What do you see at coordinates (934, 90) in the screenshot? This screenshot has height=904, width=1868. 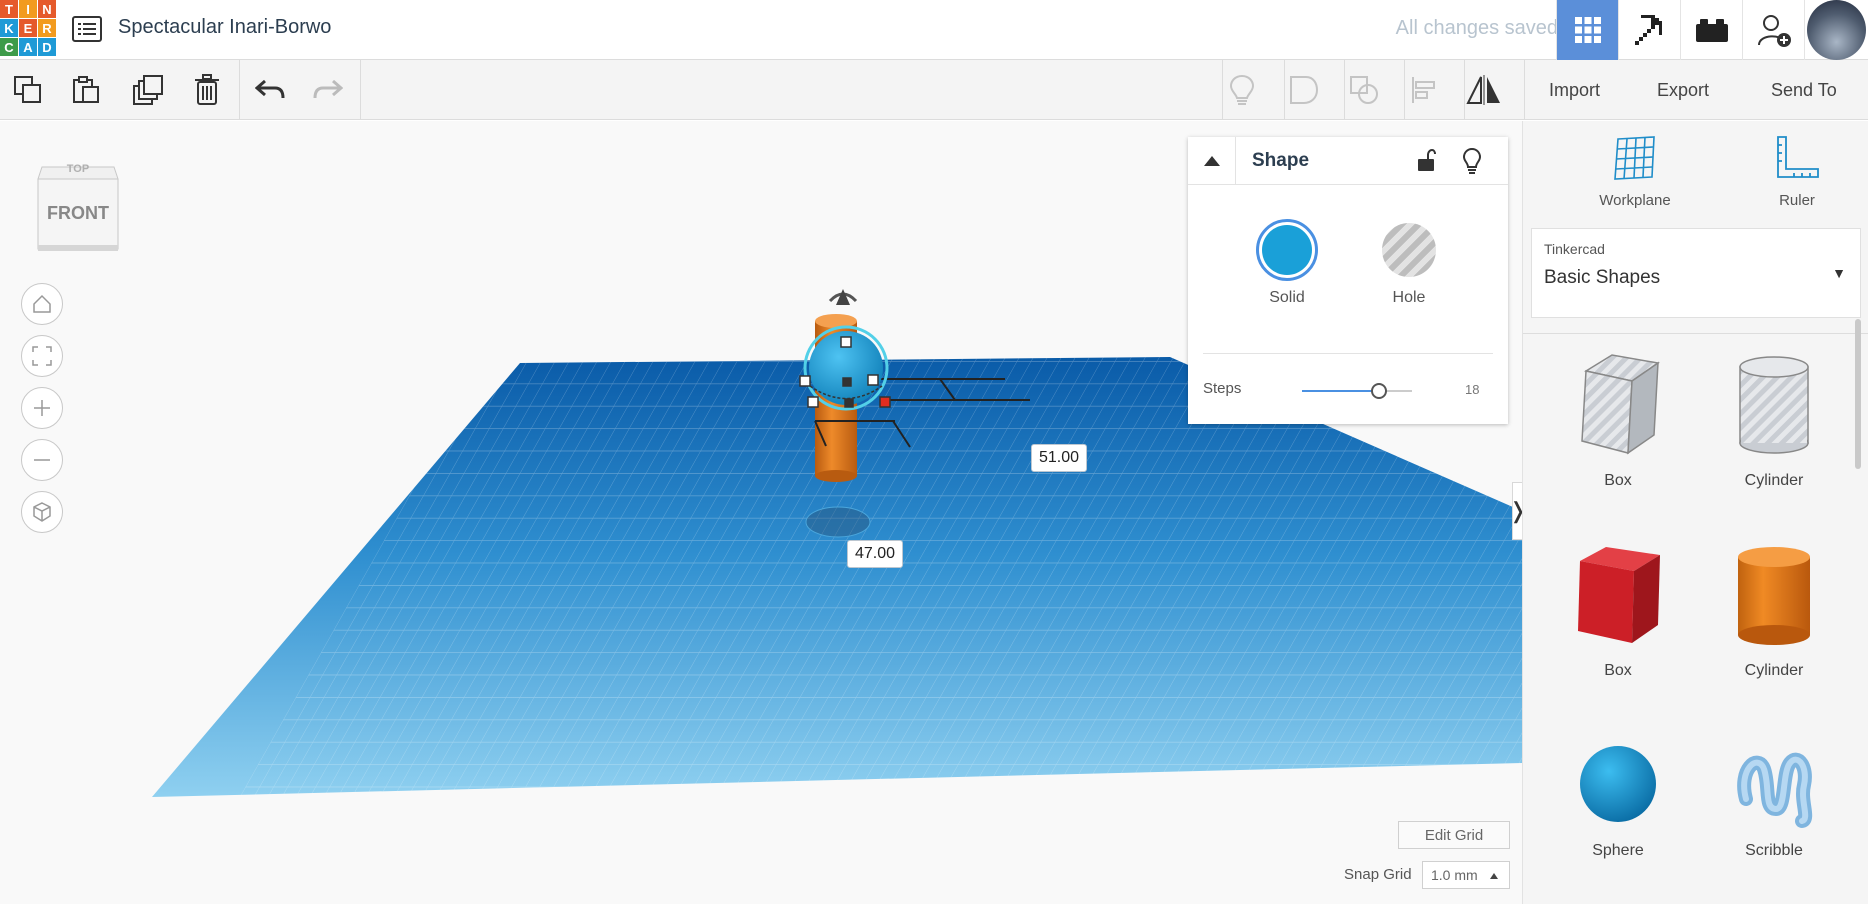 I see `edit-toolbar: Import Export Send To` at bounding box center [934, 90].